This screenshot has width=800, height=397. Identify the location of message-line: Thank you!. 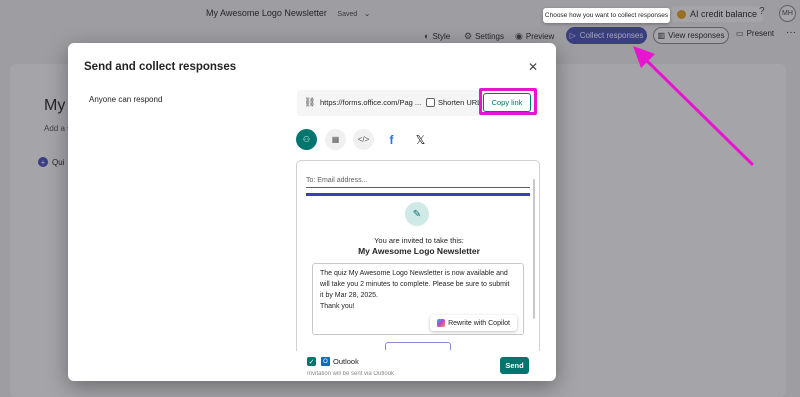
(337, 306).